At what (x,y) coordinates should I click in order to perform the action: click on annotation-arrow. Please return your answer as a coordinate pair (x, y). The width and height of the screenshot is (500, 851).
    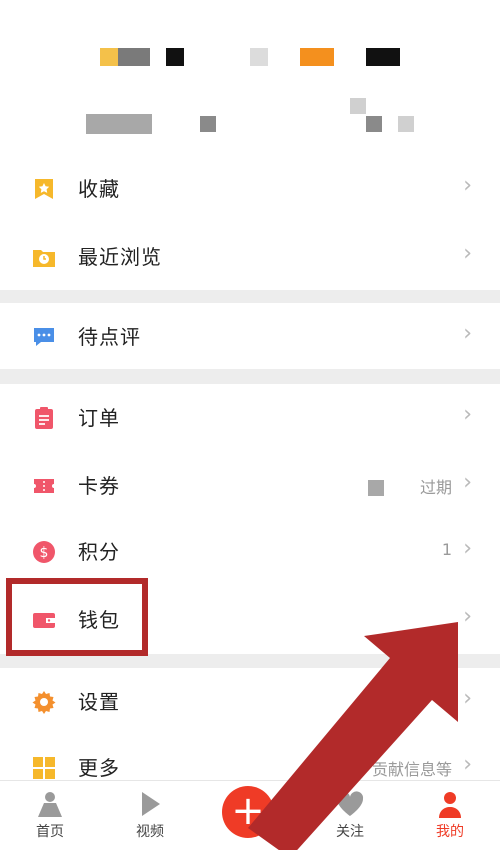
    Looking at the image, I should click on (353, 736).